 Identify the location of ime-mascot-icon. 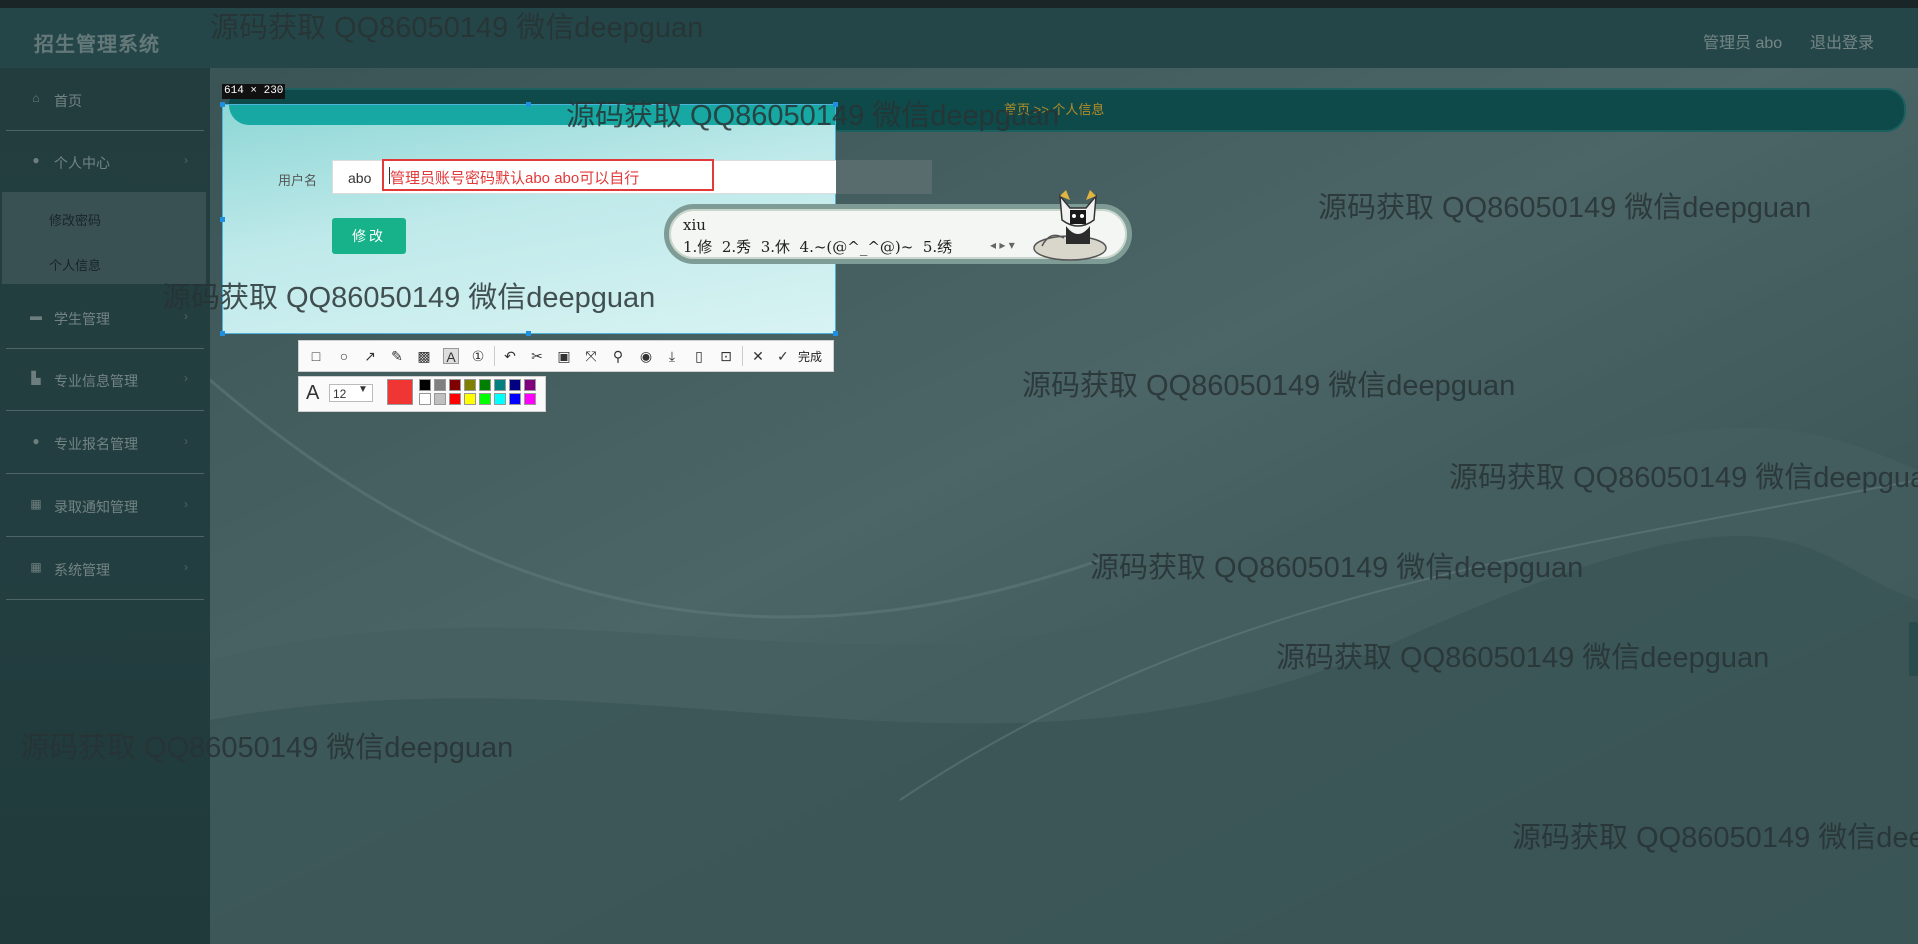
(1070, 225).